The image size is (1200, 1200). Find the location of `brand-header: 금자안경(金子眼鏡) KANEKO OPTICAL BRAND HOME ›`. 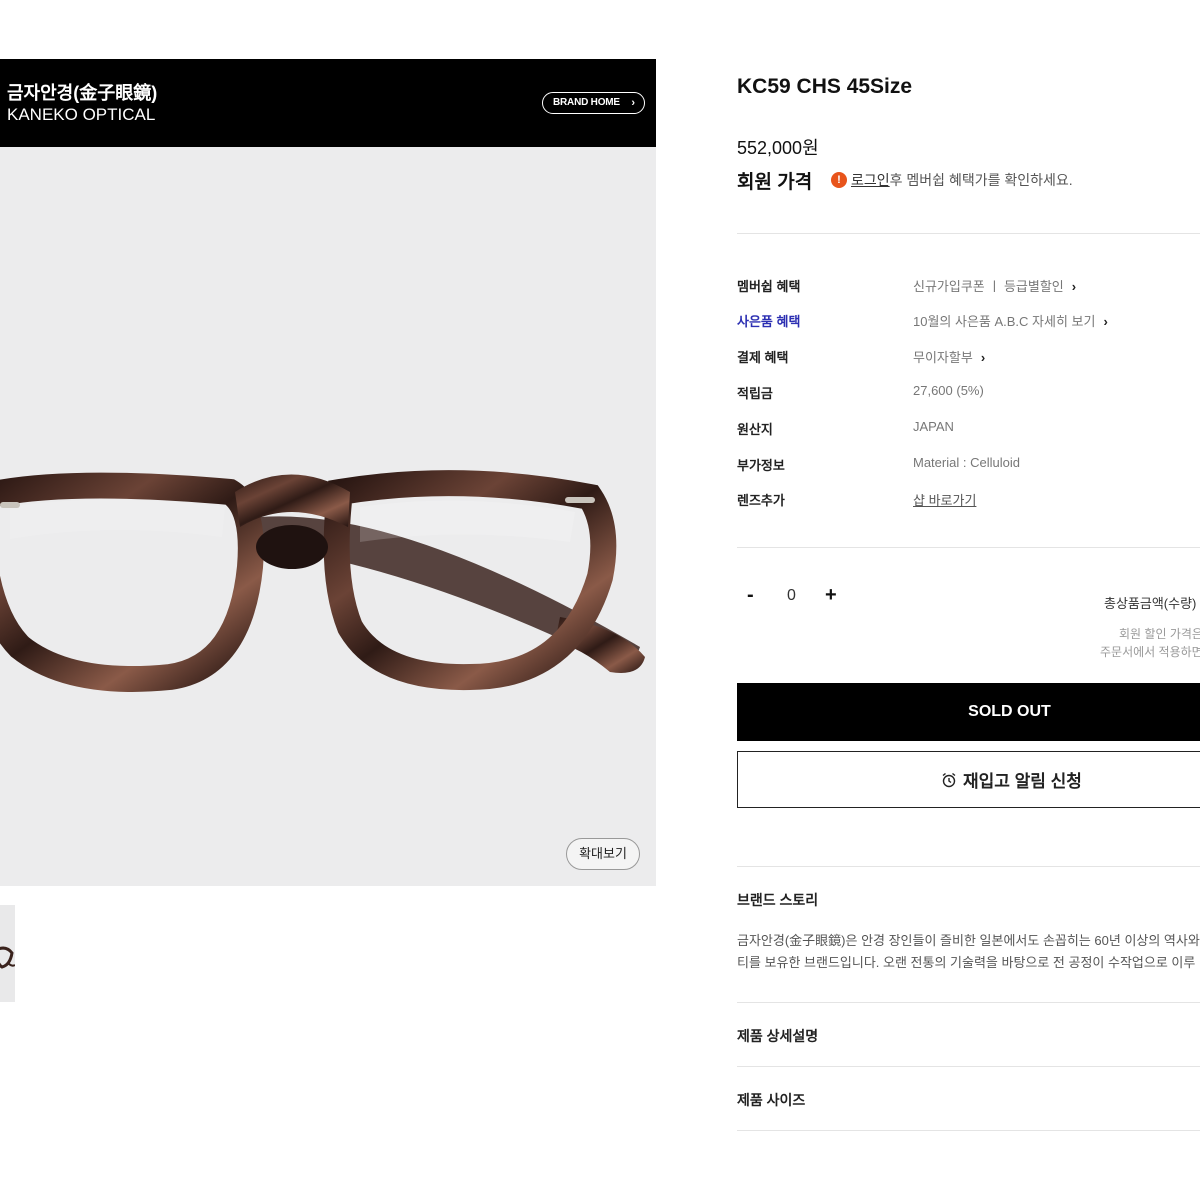

brand-header: 금자안경(金子眼鏡) KANEKO OPTICAL BRAND HOME › is located at coordinates (328, 103).